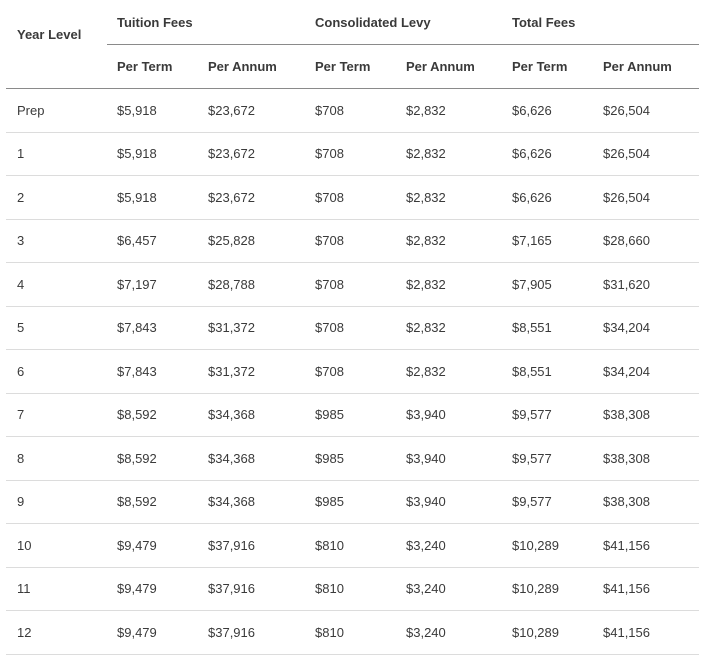 This screenshot has width=704, height=661. I want to click on header-levy-per-annum: Per Annum, so click(440, 66).